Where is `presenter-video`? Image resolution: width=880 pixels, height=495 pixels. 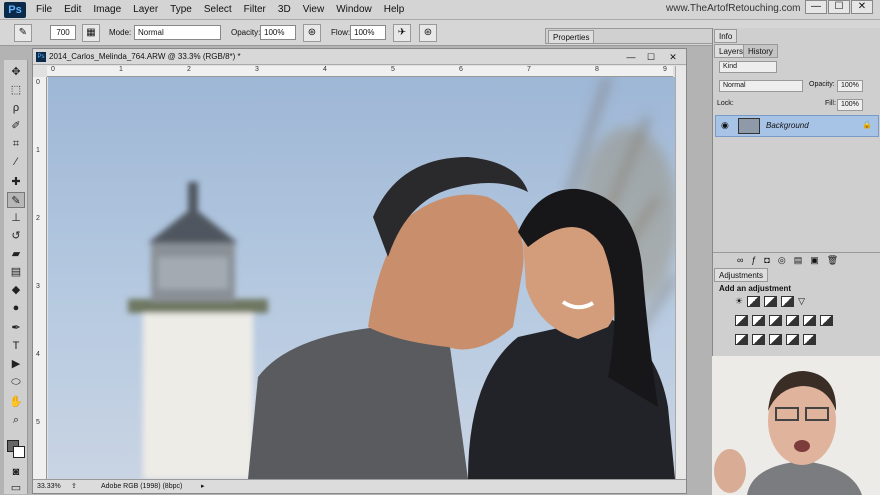 presenter-video is located at coordinates (796, 425).